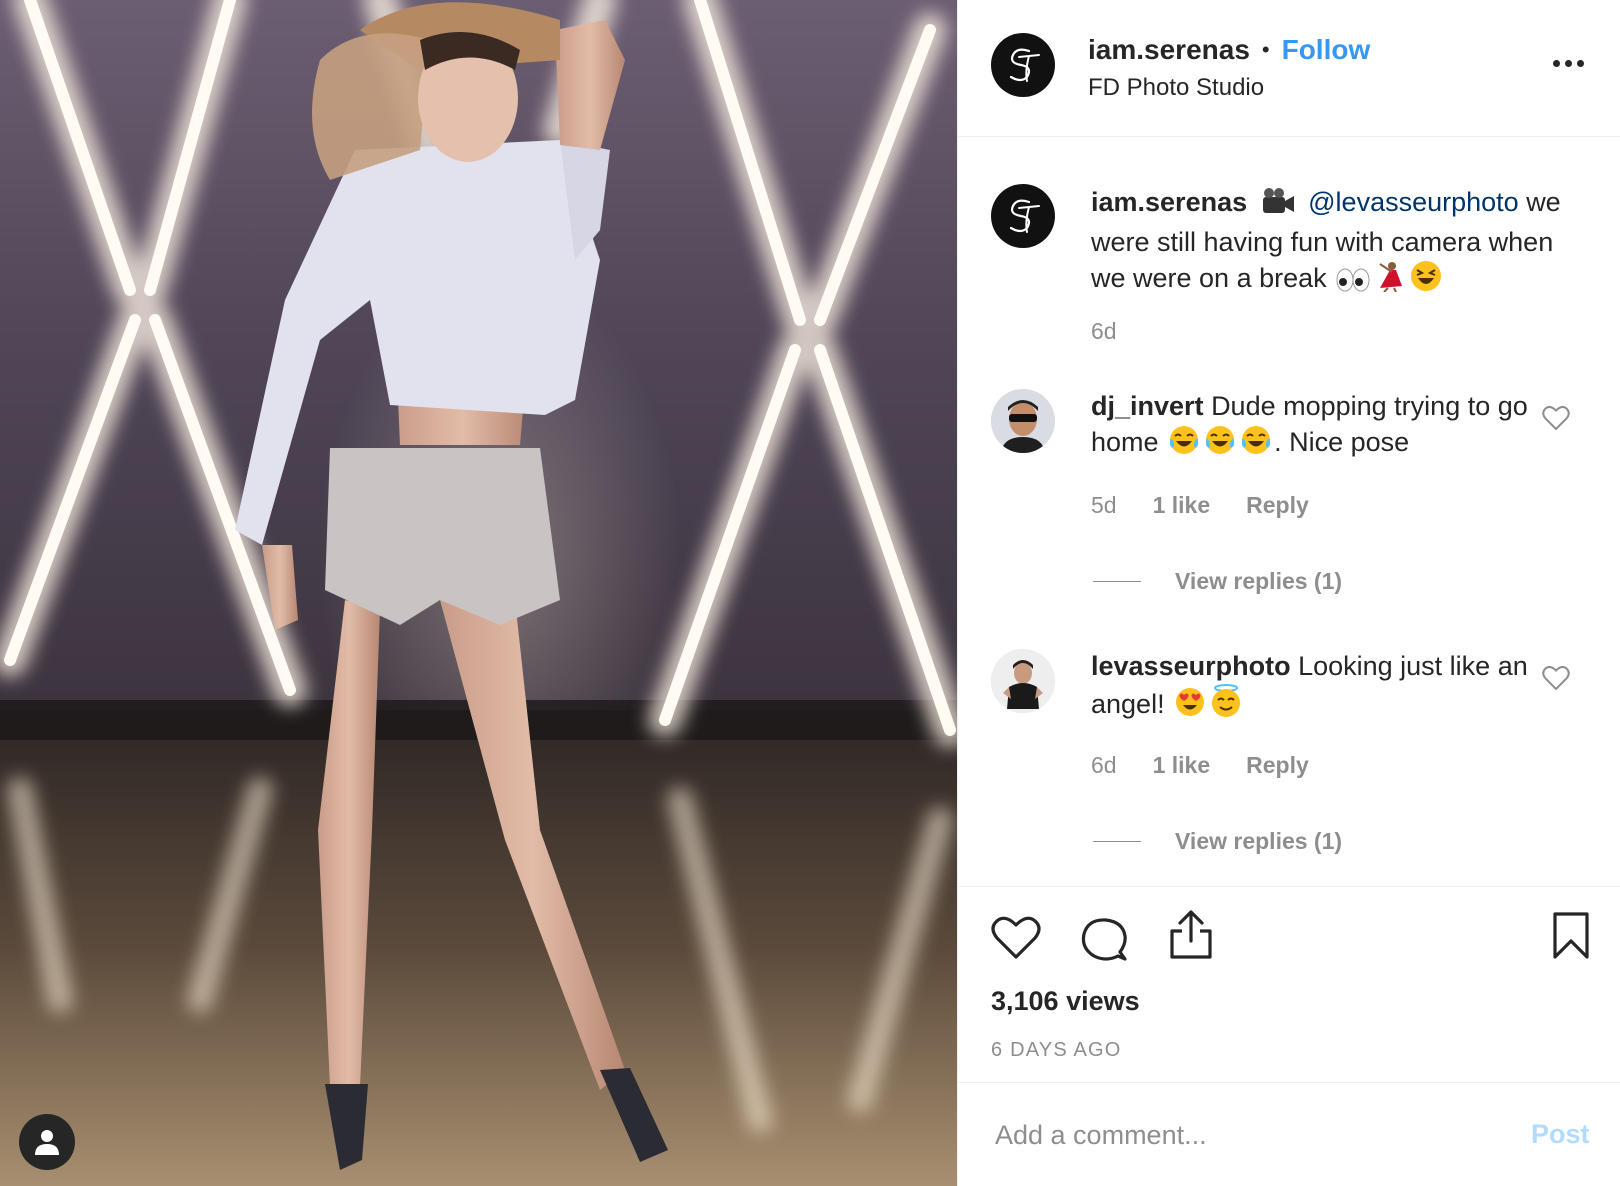 The image size is (1620, 1186). What do you see at coordinates (1342, 442) in the screenshot?
I see `comment-text-end: . Nice pose` at bounding box center [1342, 442].